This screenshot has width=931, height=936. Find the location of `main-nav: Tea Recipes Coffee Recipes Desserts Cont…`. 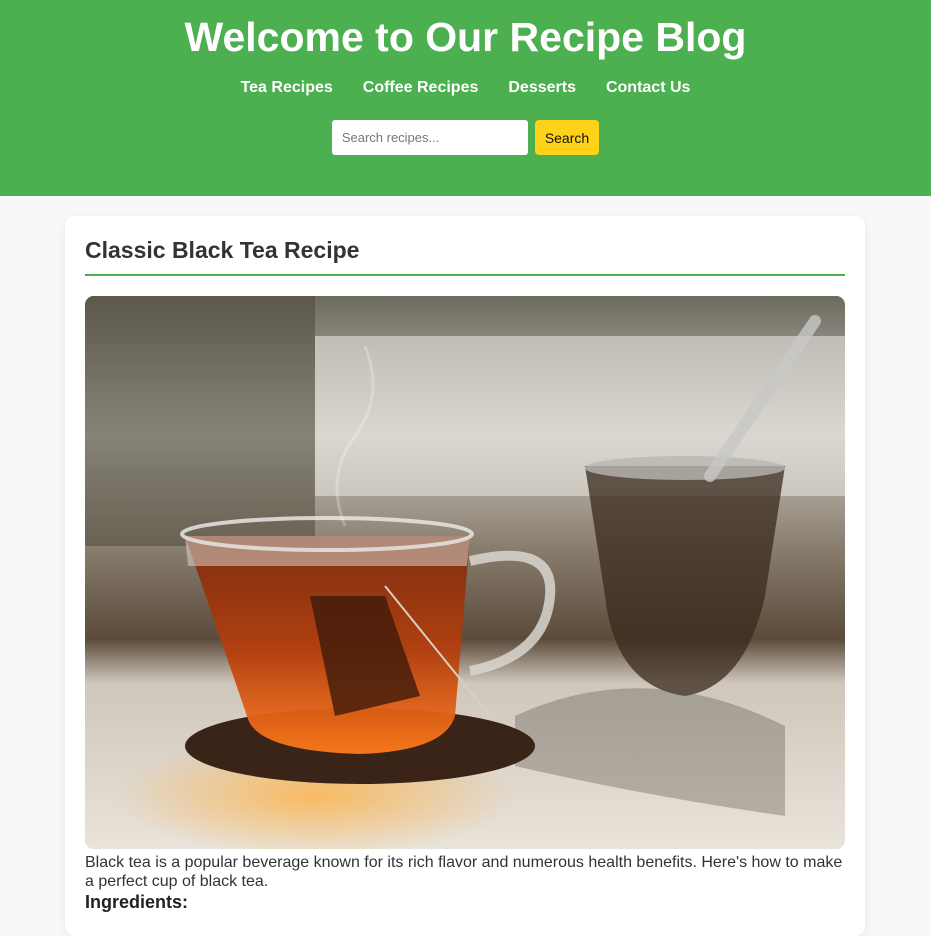

main-nav: Tea Recipes Coffee Recipes Desserts Cont… is located at coordinates (466, 88).